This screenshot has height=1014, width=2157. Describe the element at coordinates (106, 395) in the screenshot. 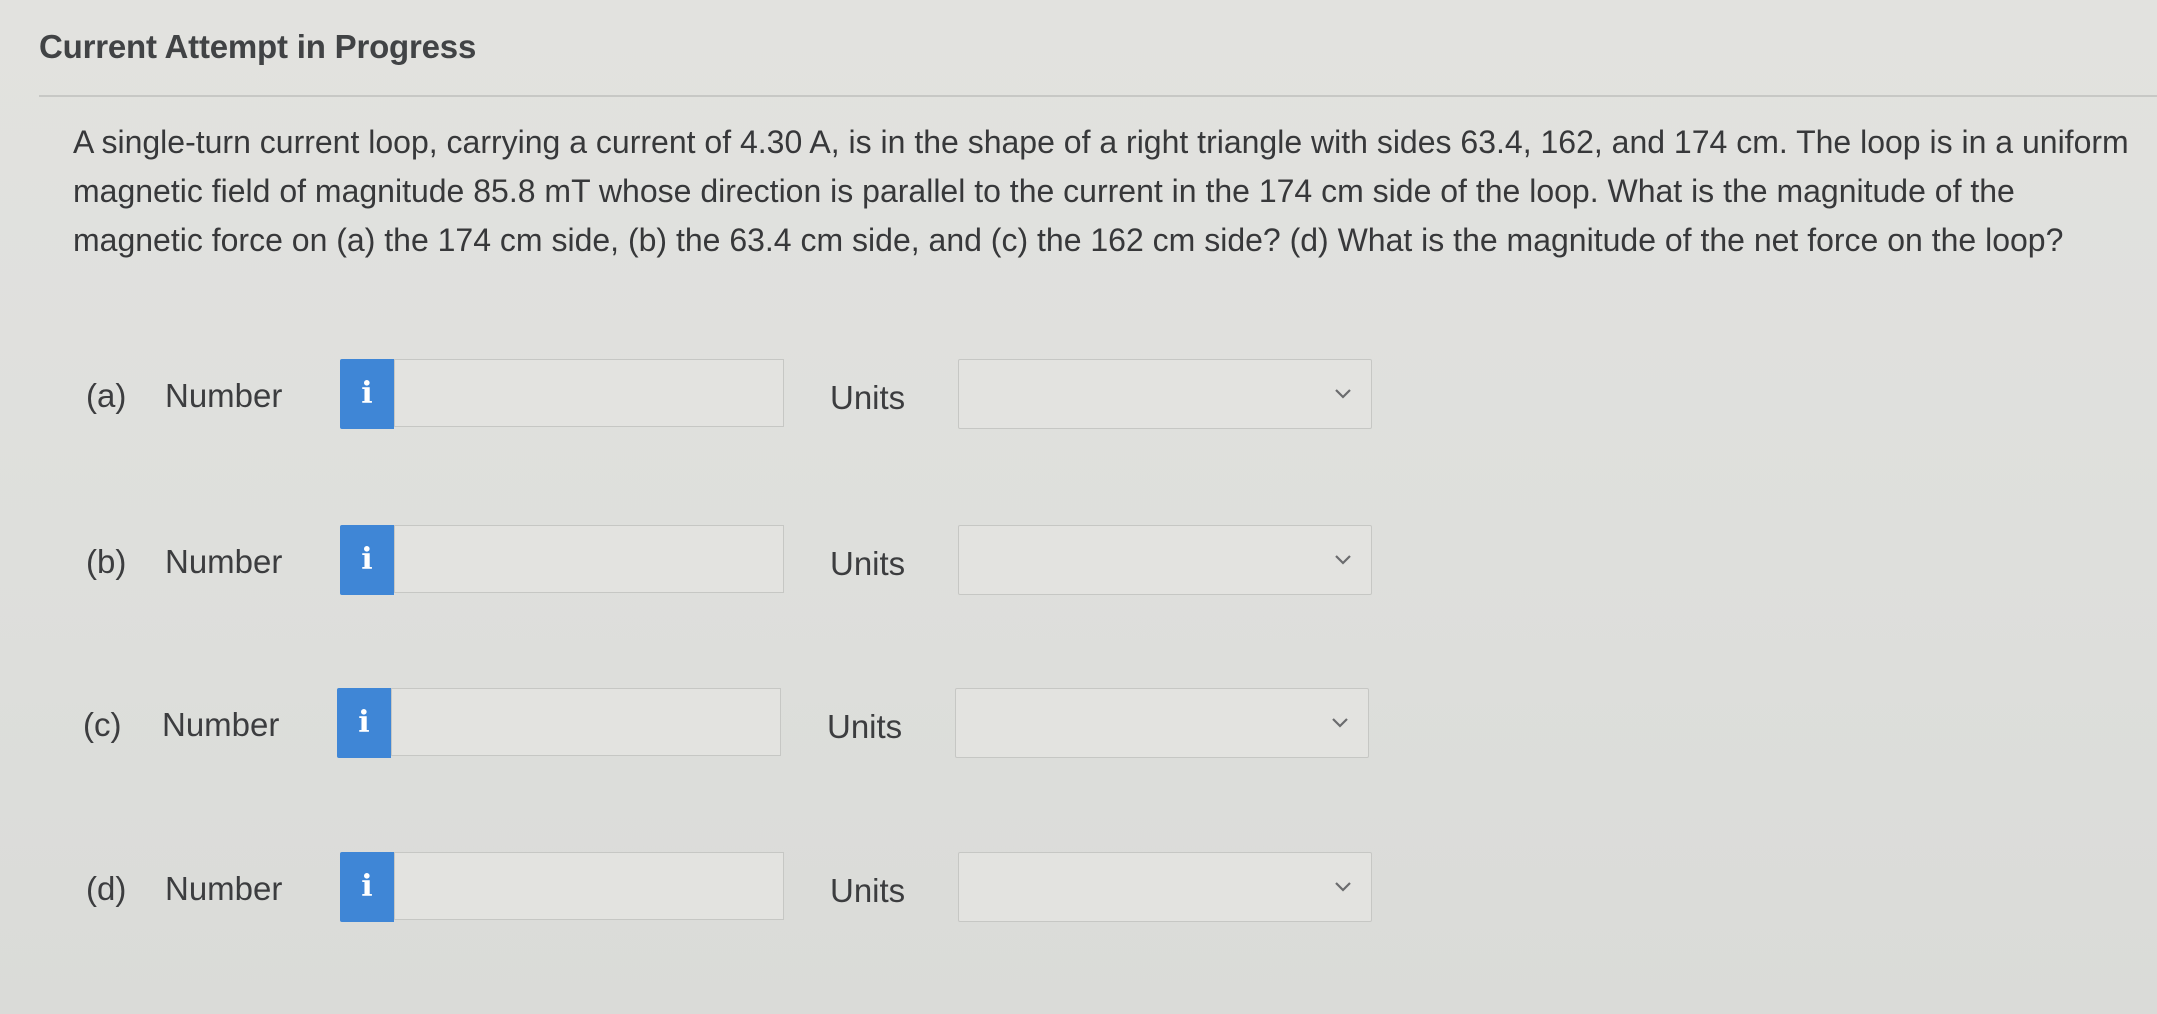

I see `part-label: (a)` at that location.